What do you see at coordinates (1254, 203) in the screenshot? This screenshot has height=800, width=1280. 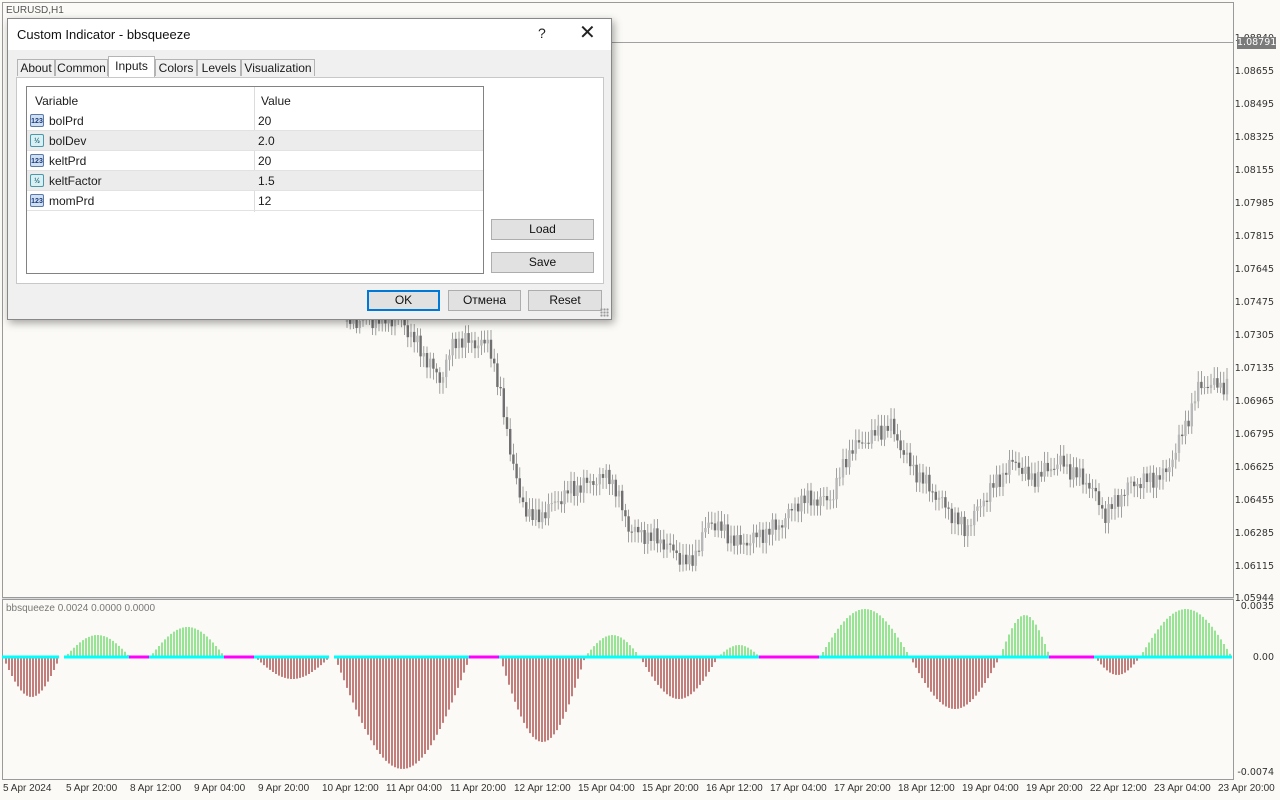 I see `price-tick-label: 1.07985` at bounding box center [1254, 203].